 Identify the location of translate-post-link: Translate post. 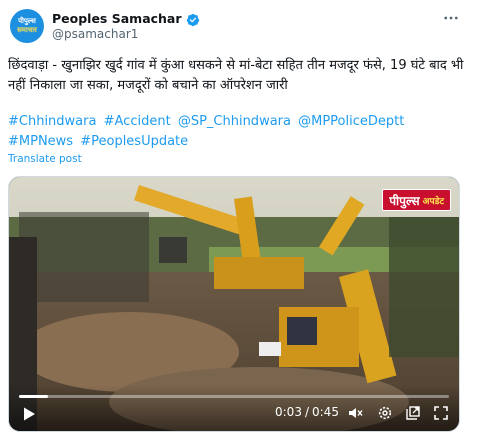
(45, 159).